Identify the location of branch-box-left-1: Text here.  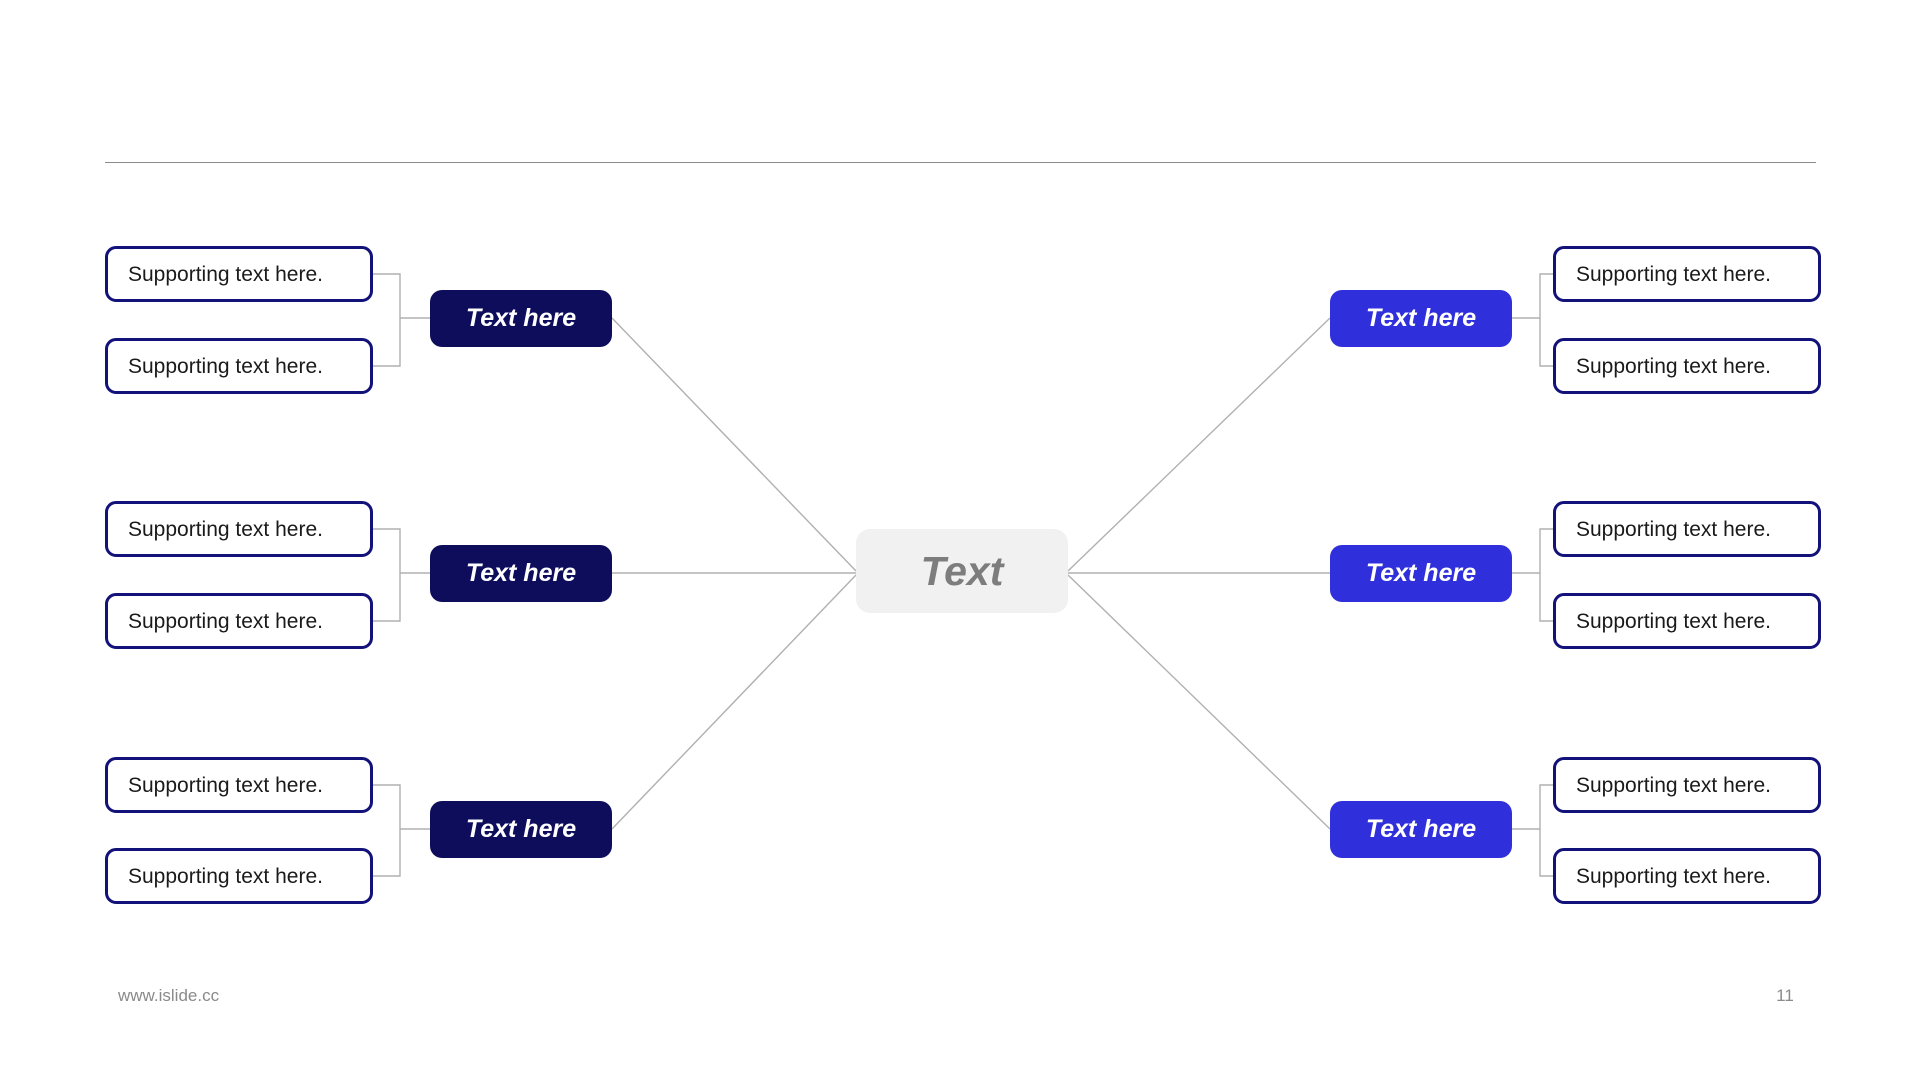
(521, 318).